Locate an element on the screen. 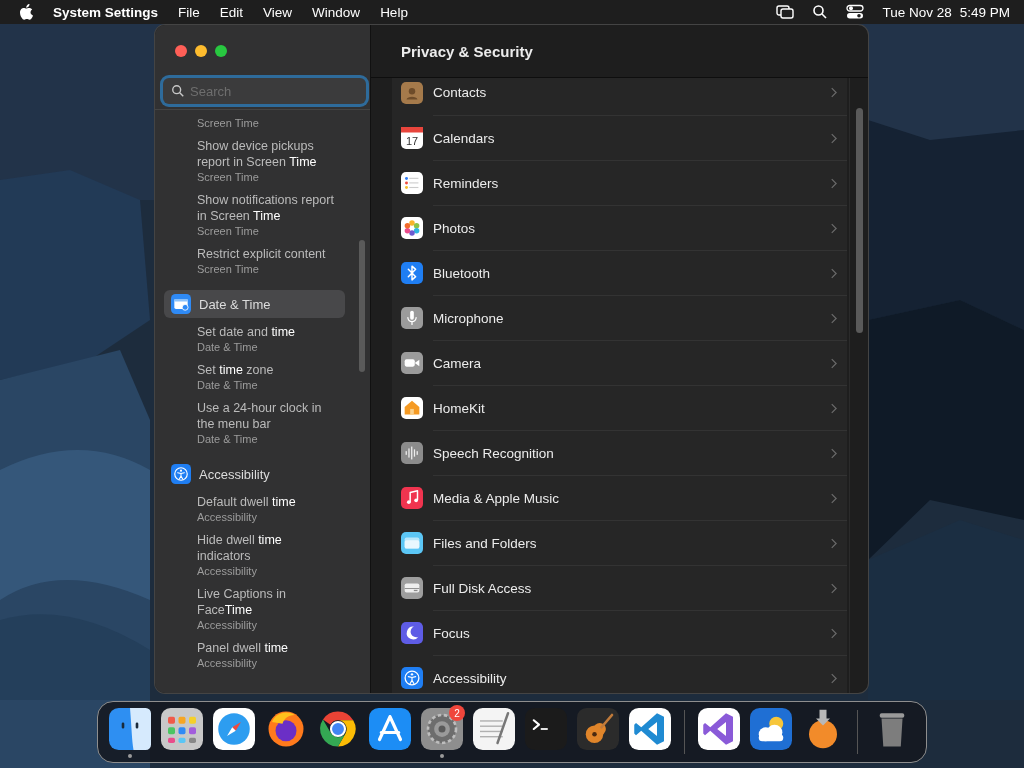 The height and width of the screenshot is (768, 1024). search-result: Use a 24-hour clock in the menu bar is located at coordinates (265, 416).